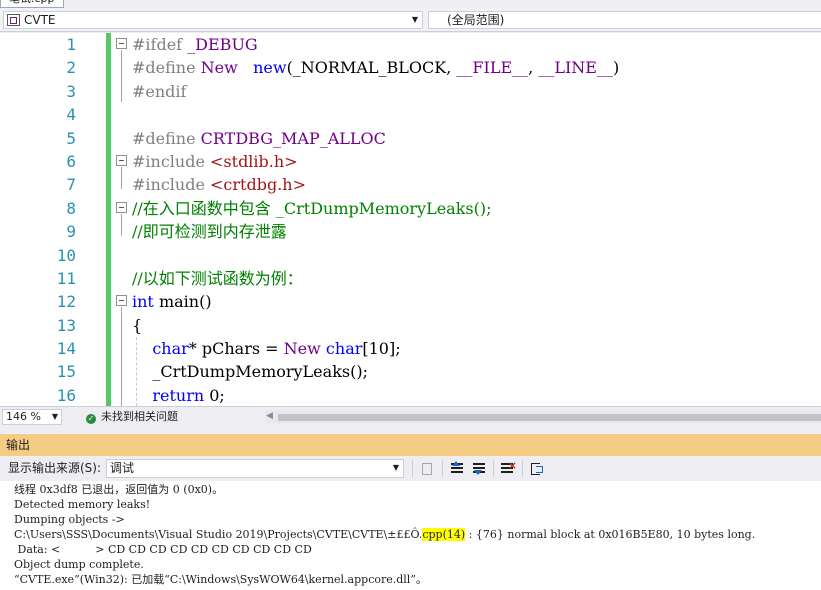  Describe the element at coordinates (40, 20) in the screenshot. I see `project-name: CVTE` at that location.